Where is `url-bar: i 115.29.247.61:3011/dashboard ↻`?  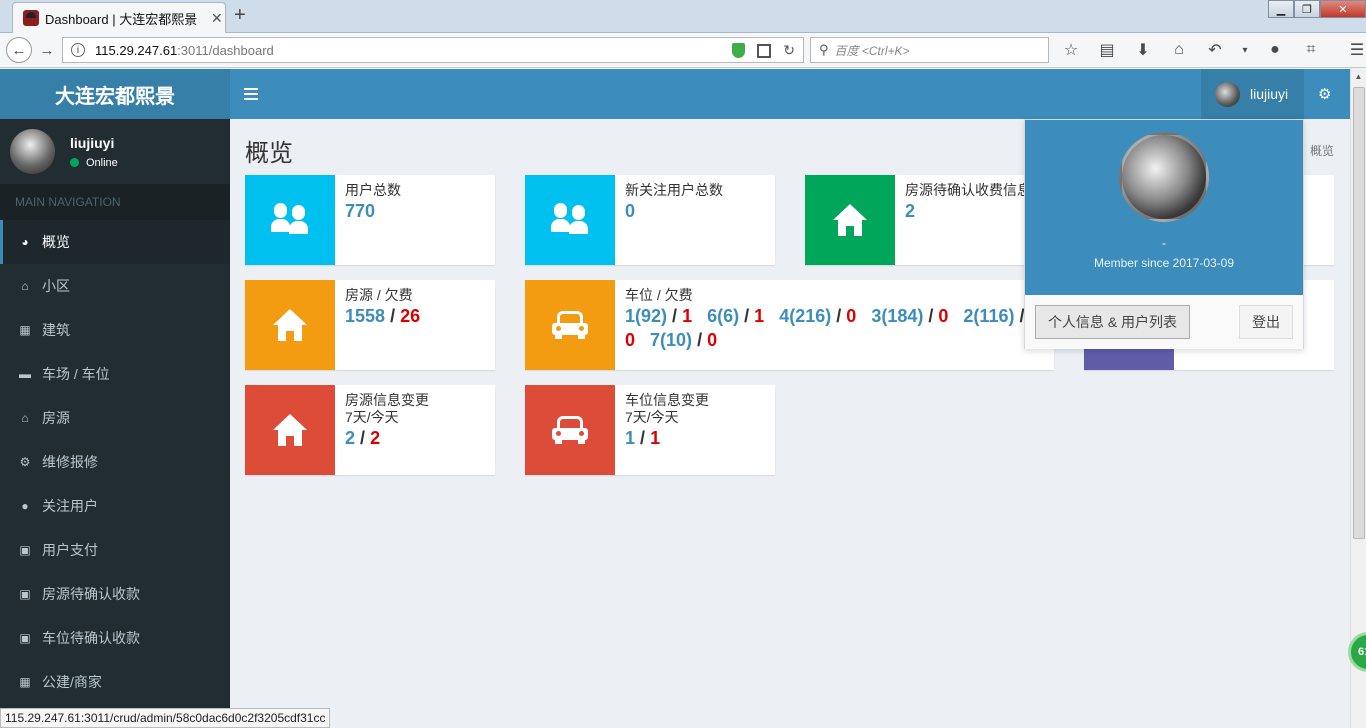
url-bar: i 115.29.247.61:3011/dashboard ↻ is located at coordinates (433, 50).